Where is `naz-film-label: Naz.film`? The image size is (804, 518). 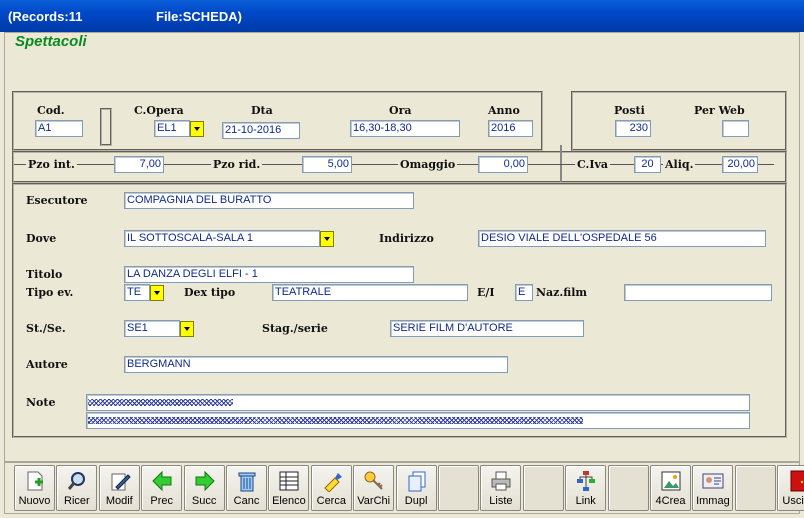 naz-film-label: Naz.film is located at coordinates (562, 292).